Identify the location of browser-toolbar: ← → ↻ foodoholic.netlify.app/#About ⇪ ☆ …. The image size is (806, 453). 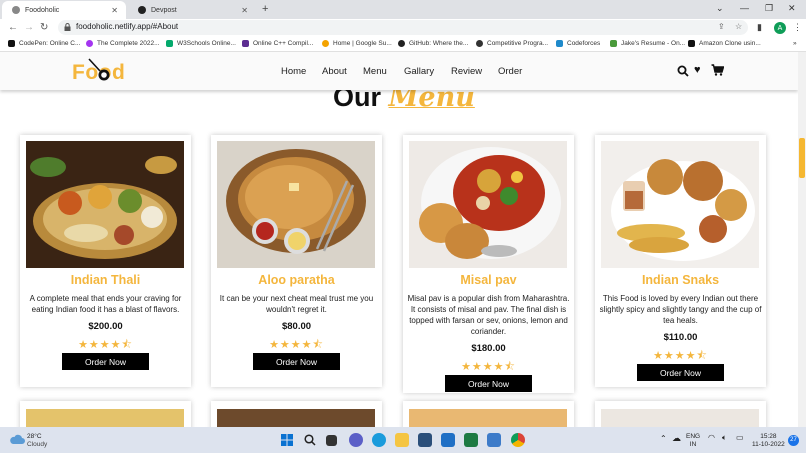
(403, 28).